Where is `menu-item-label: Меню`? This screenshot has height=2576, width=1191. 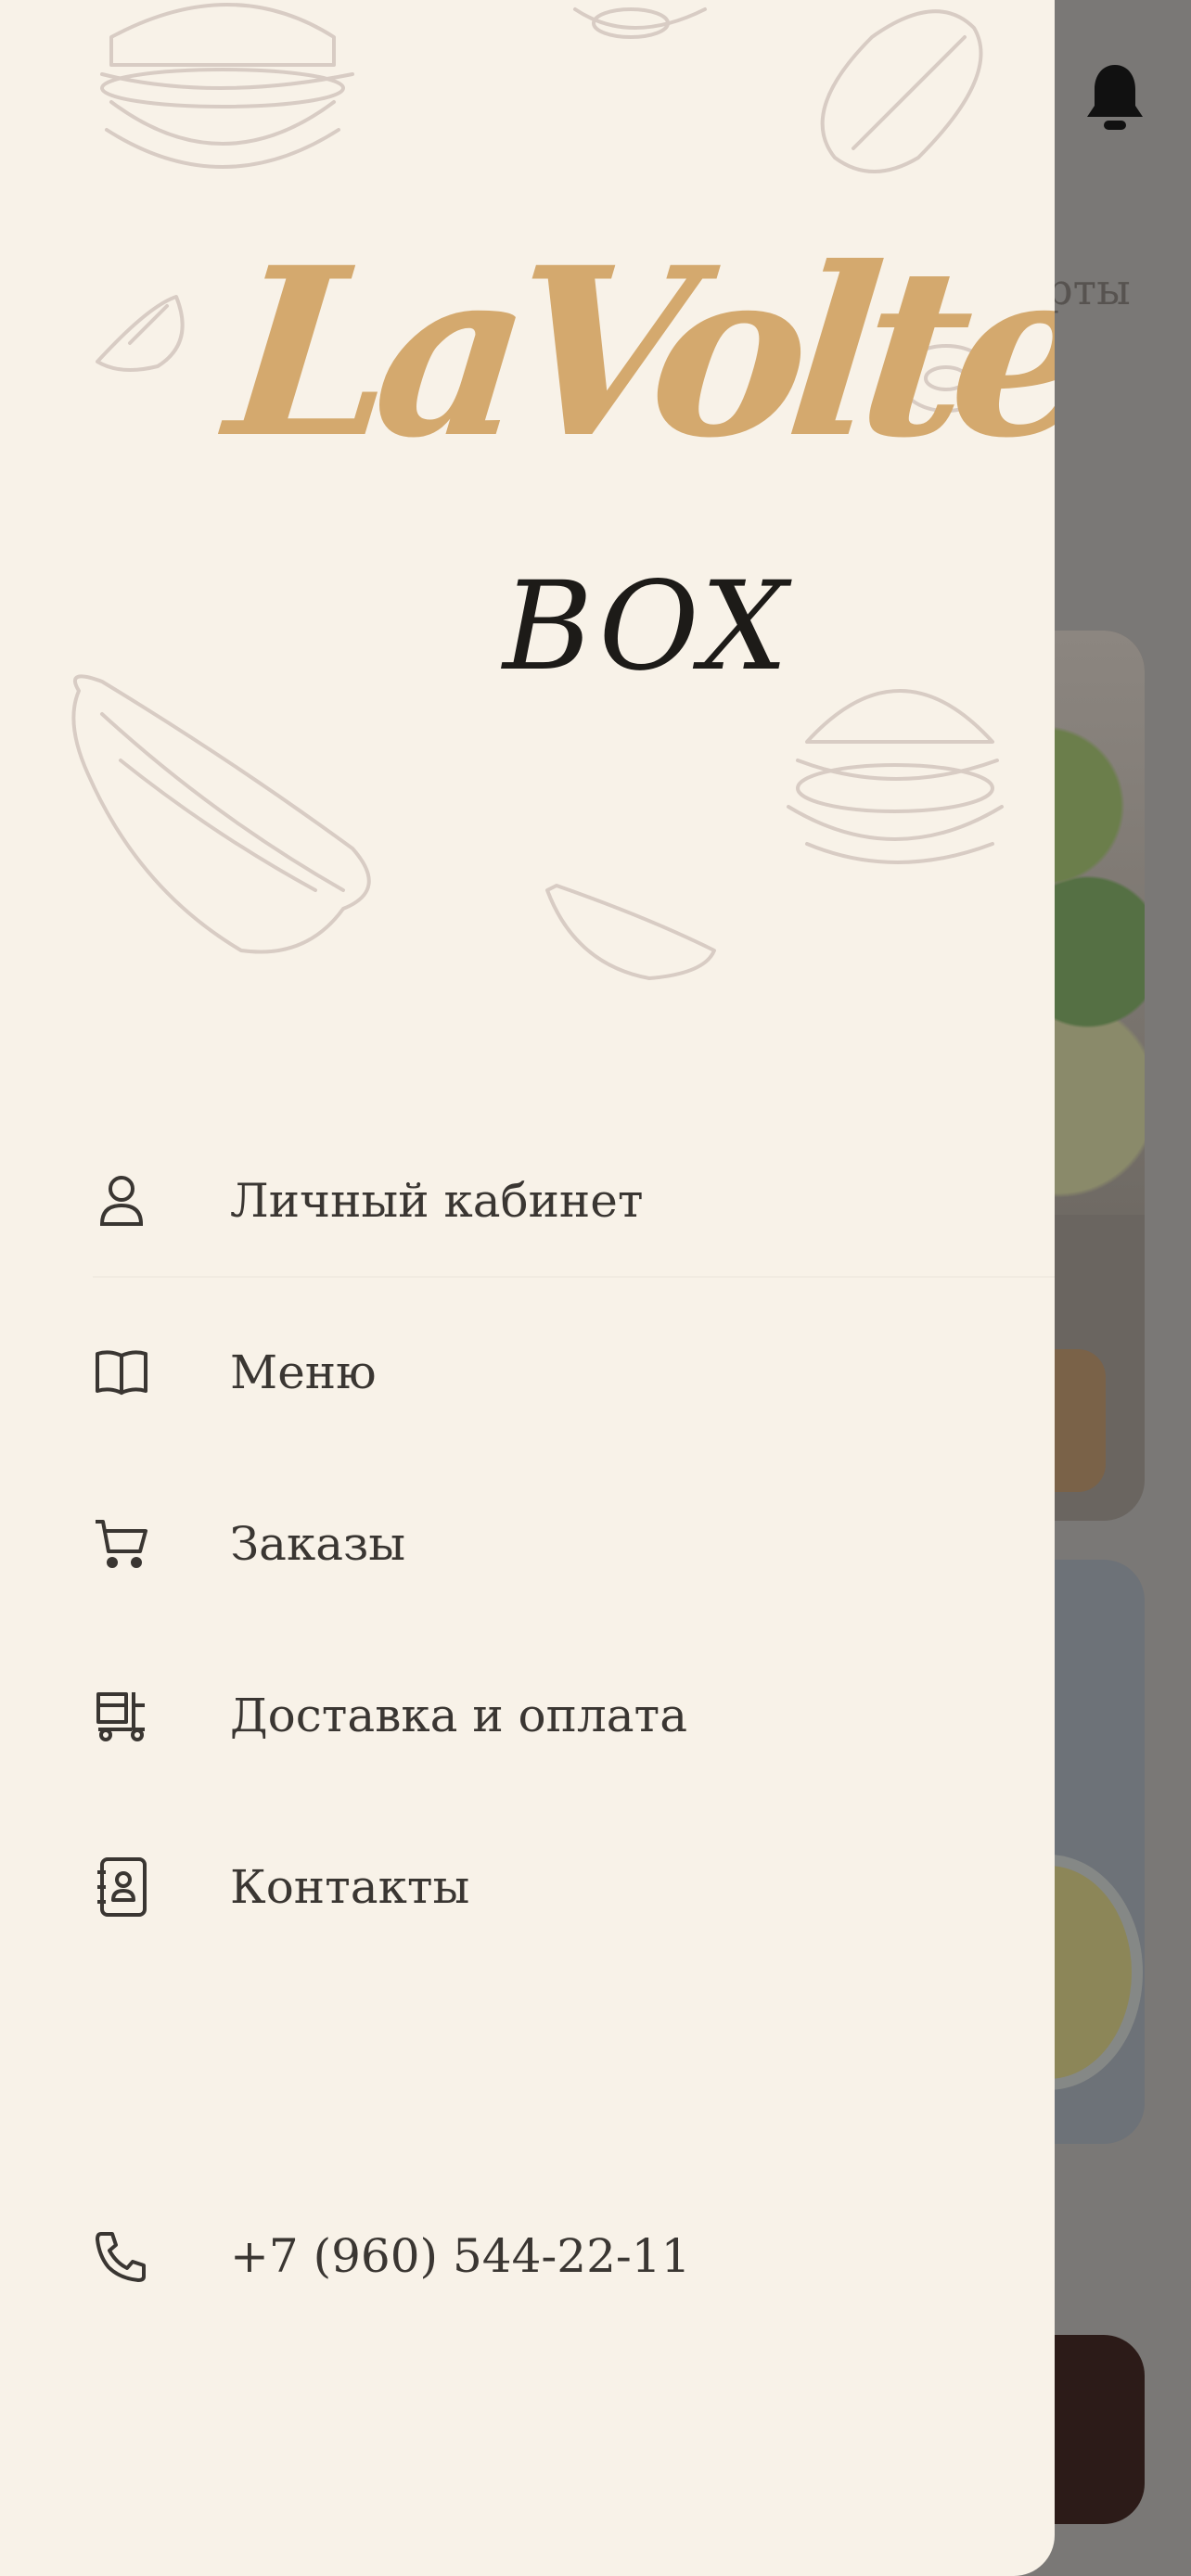
menu-item-label: Меню is located at coordinates (303, 1372).